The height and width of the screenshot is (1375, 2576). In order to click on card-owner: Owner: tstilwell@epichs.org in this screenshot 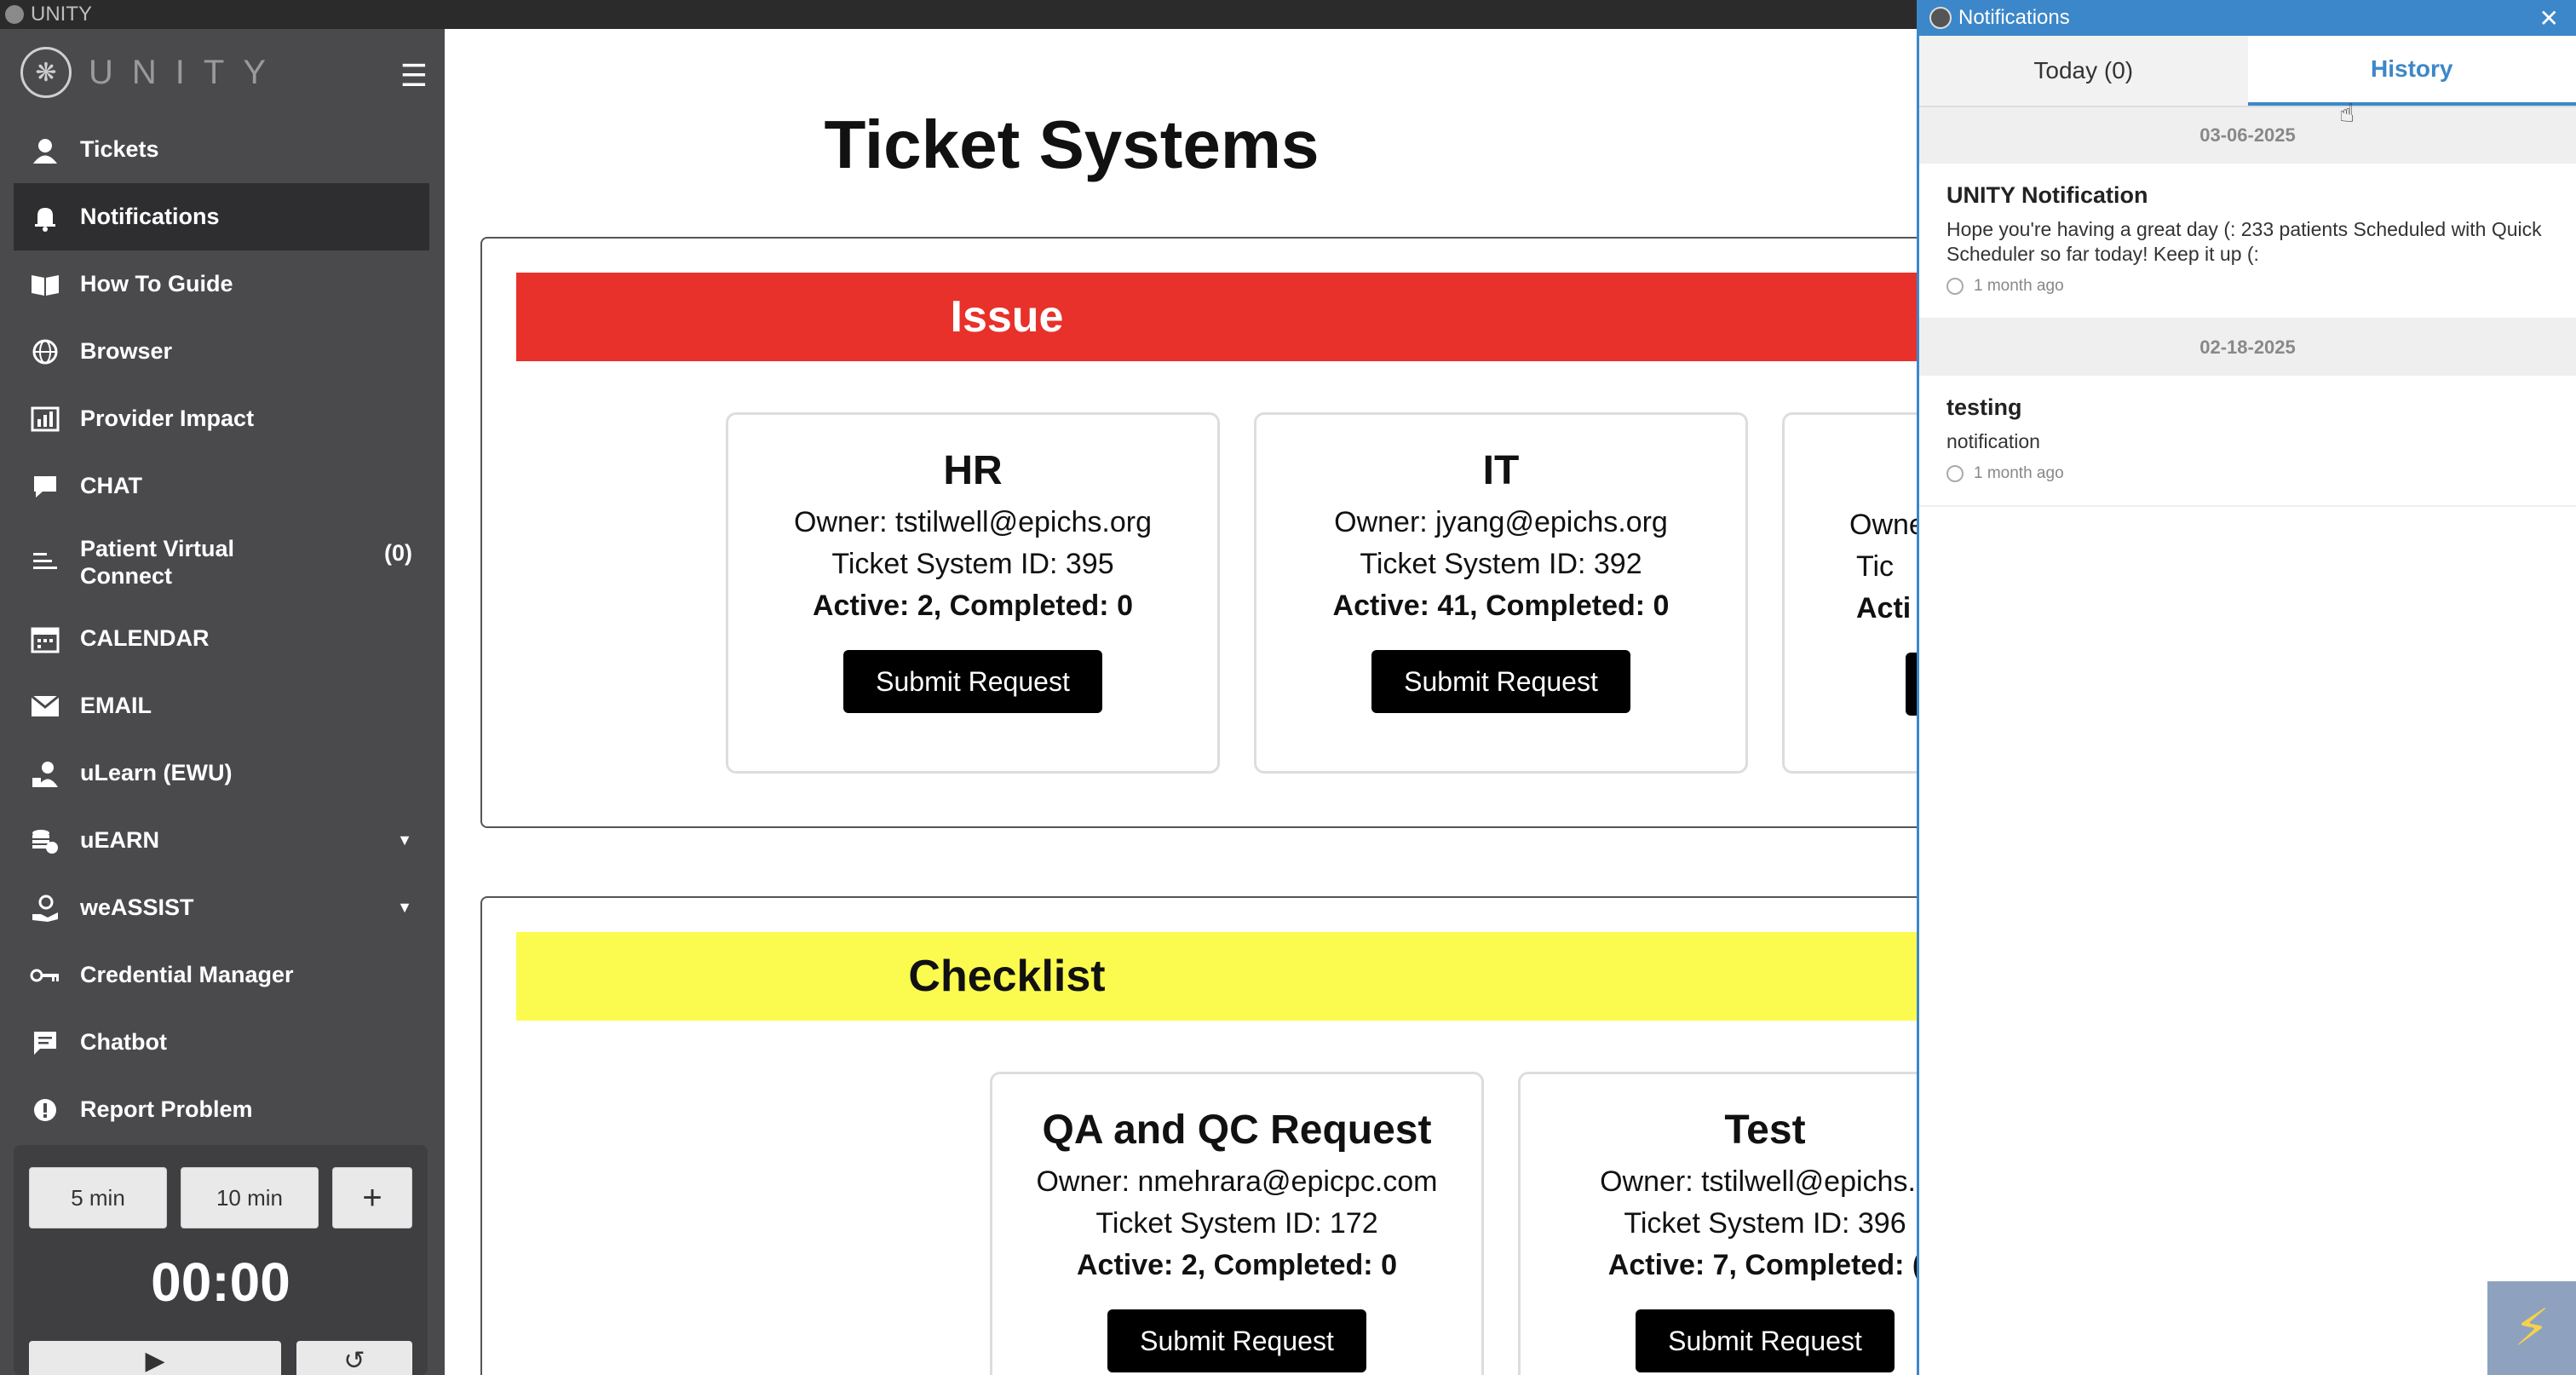, I will do `click(973, 522)`.